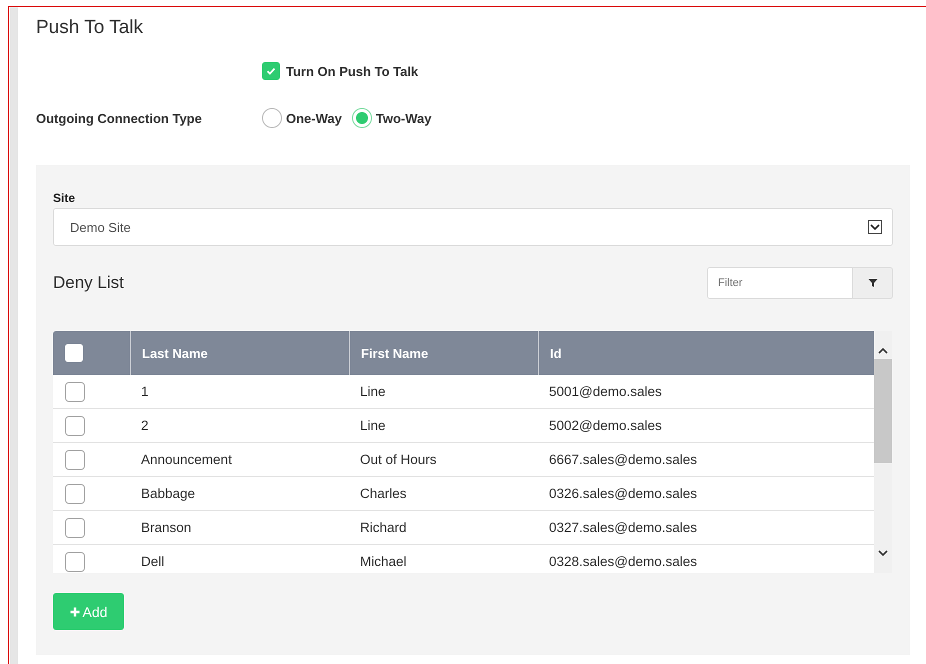  Describe the element at coordinates (605, 391) in the screenshot. I see `table-cell: 5001@demo.sales` at that location.